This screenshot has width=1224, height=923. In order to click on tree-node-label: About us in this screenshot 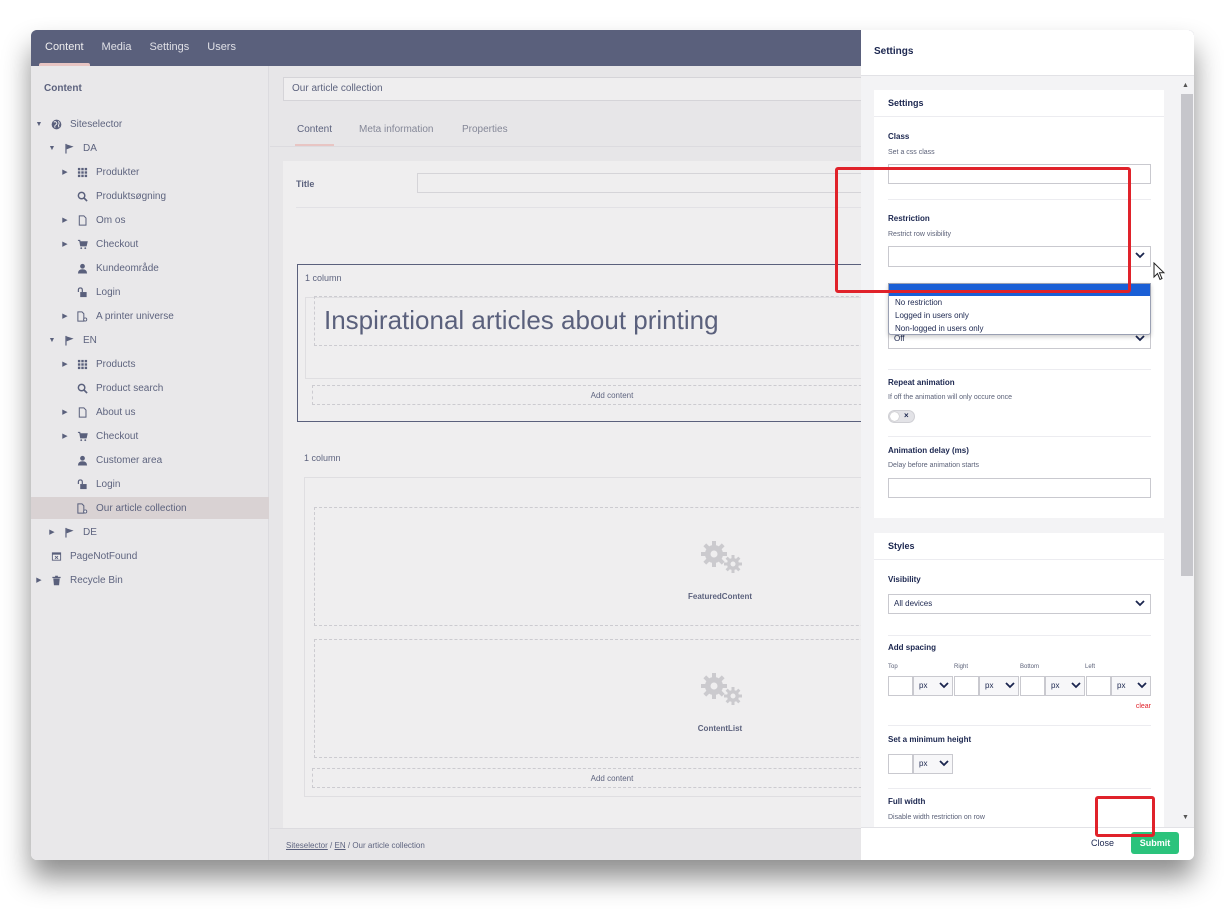, I will do `click(116, 412)`.